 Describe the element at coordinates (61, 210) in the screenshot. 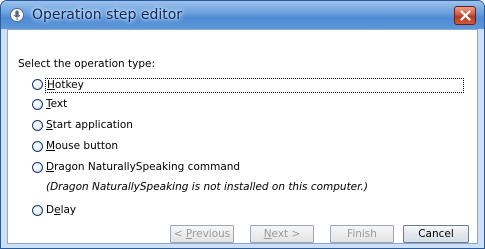

I see `option-delay-label: Delay` at that location.